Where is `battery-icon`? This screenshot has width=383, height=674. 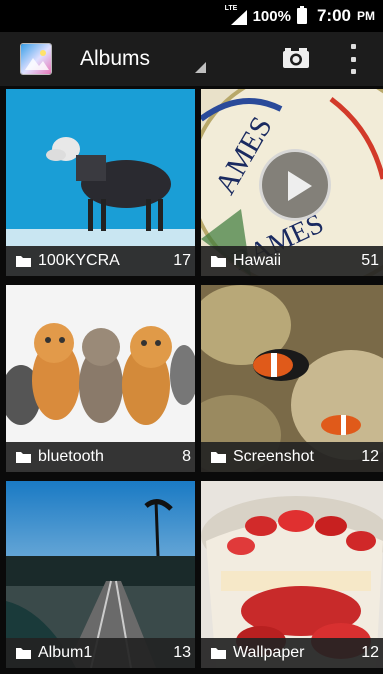
battery-icon is located at coordinates (301, 15).